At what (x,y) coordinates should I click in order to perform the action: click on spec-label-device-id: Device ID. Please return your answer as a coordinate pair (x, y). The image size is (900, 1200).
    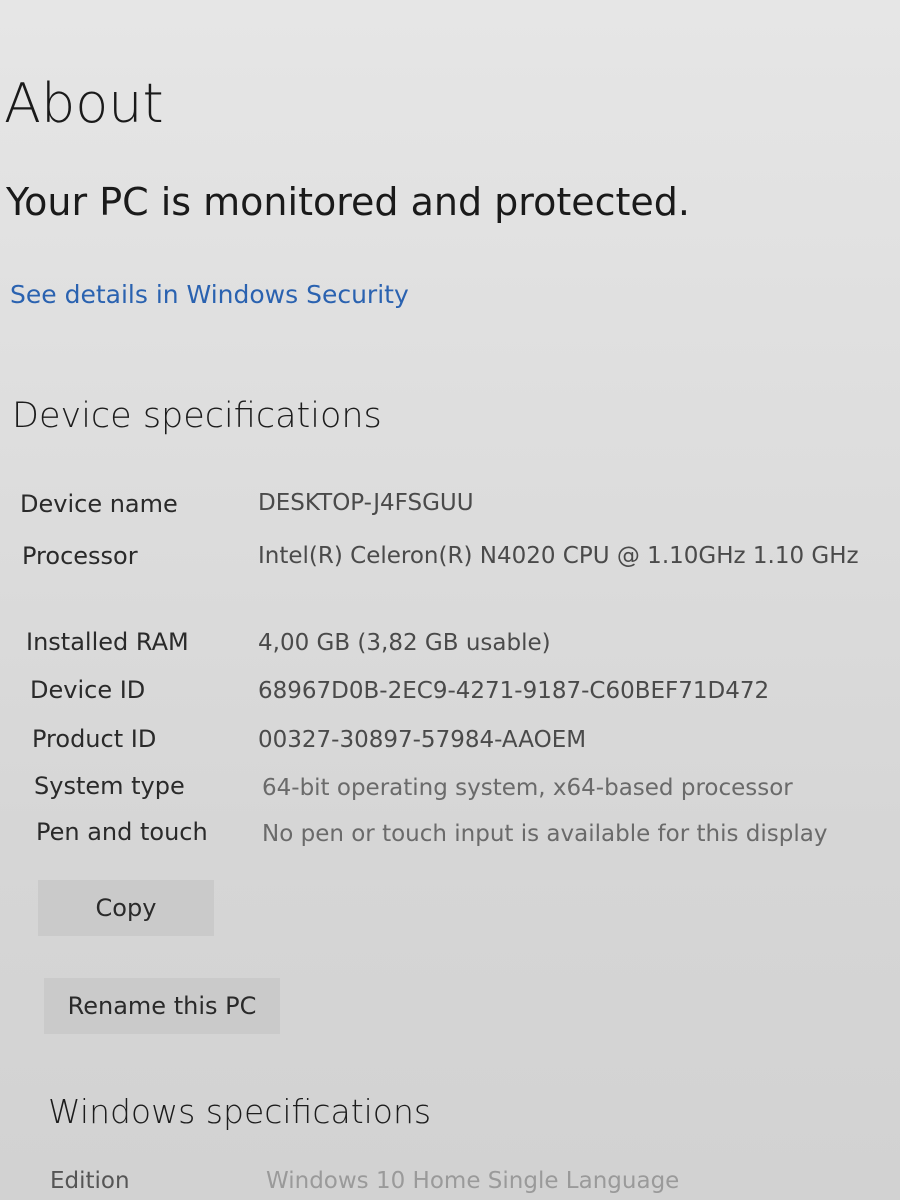
    Looking at the image, I should click on (88, 690).